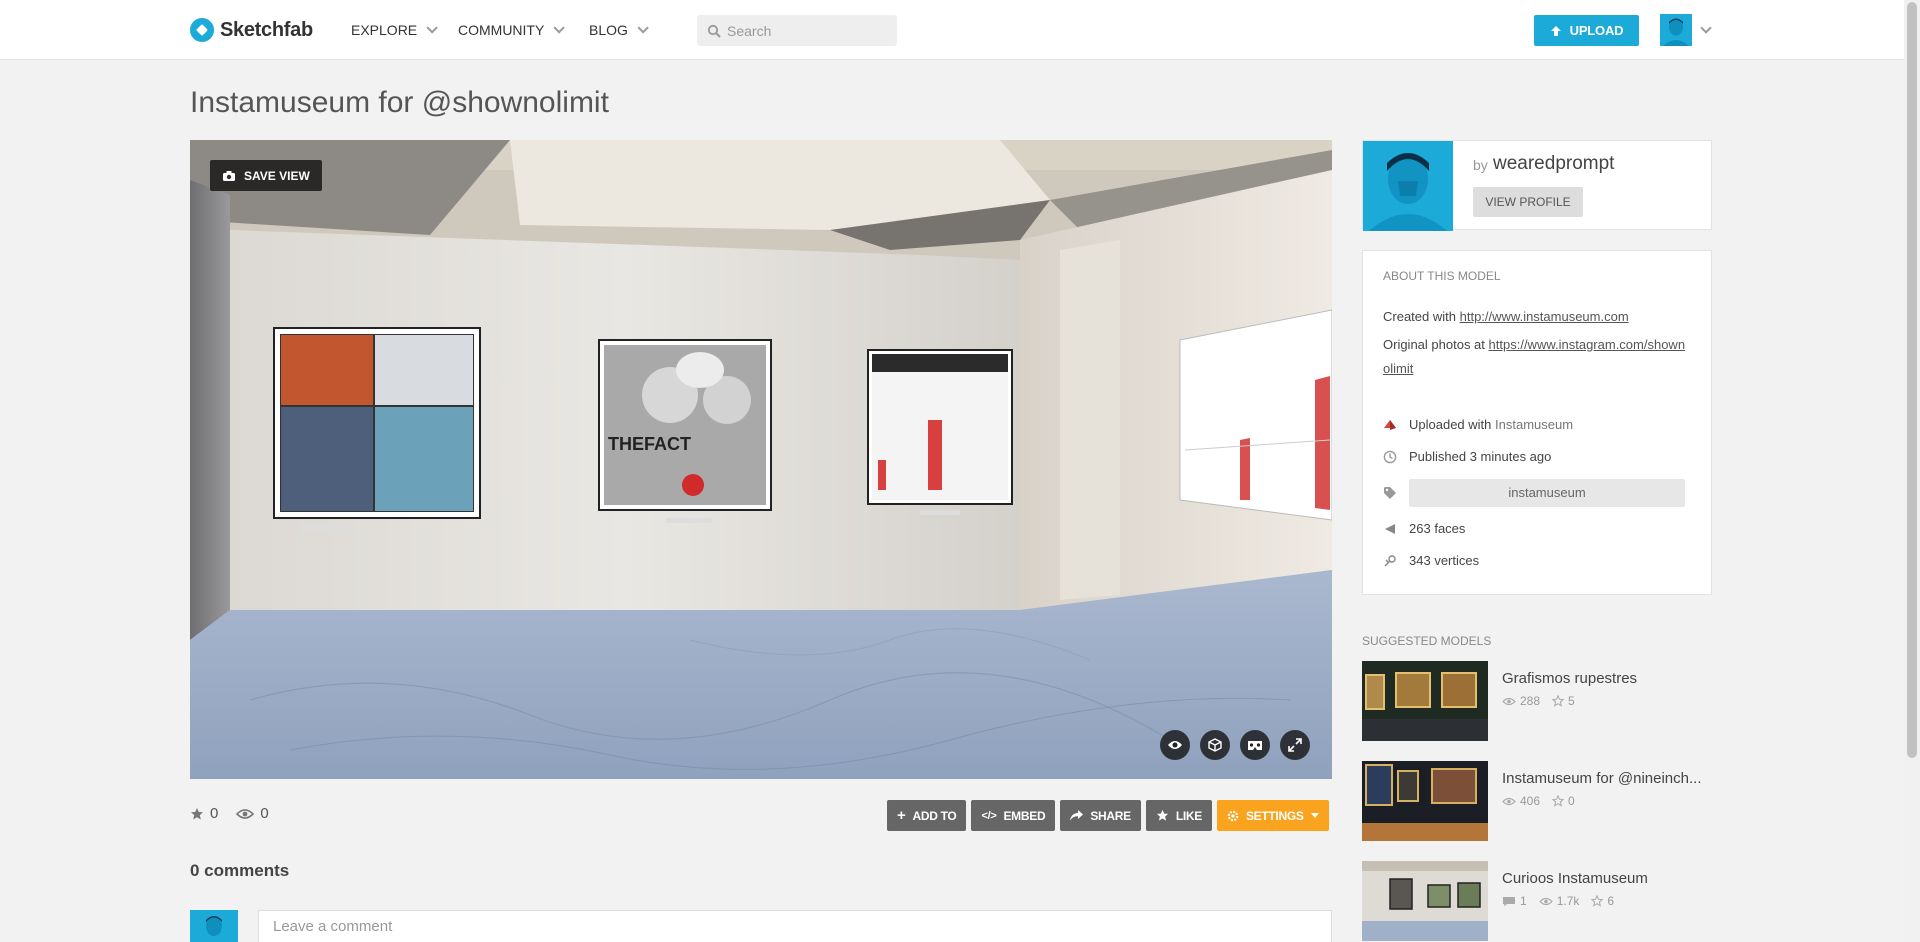 This screenshot has width=1920, height=942. Describe the element at coordinates (394, 30) in the screenshot. I see `nav-explore: EXPLORE` at that location.